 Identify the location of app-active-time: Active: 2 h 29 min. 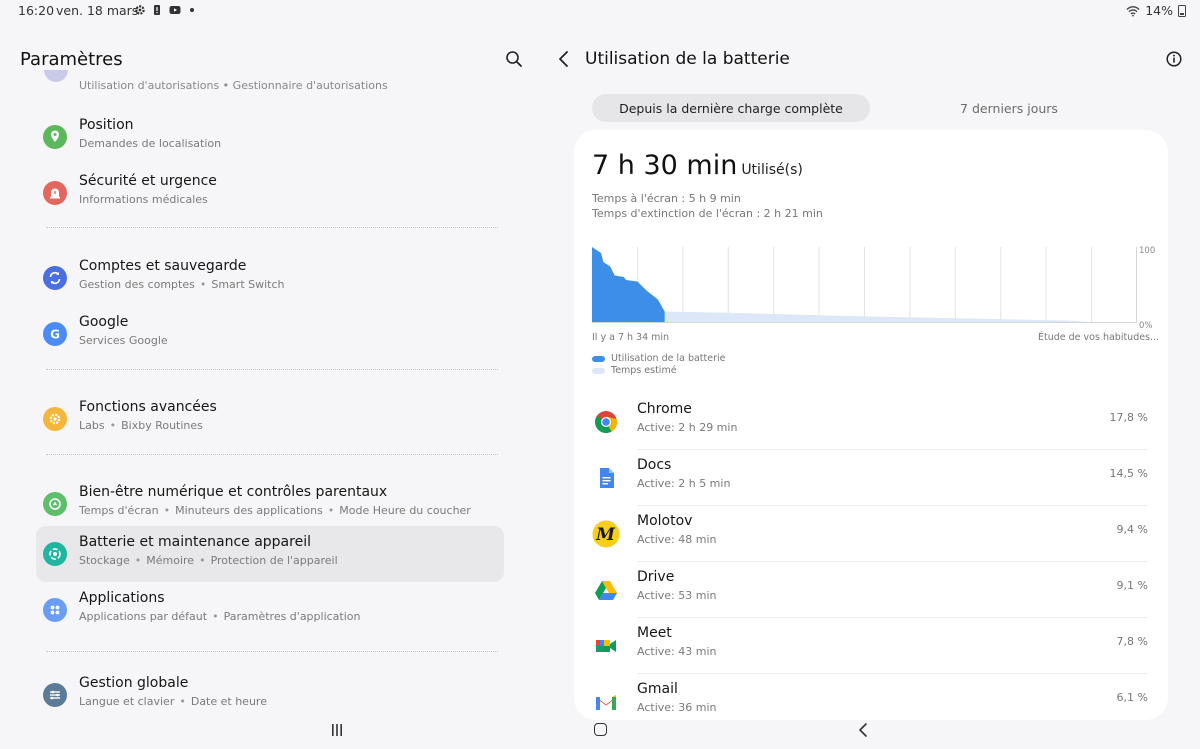
(687, 427).